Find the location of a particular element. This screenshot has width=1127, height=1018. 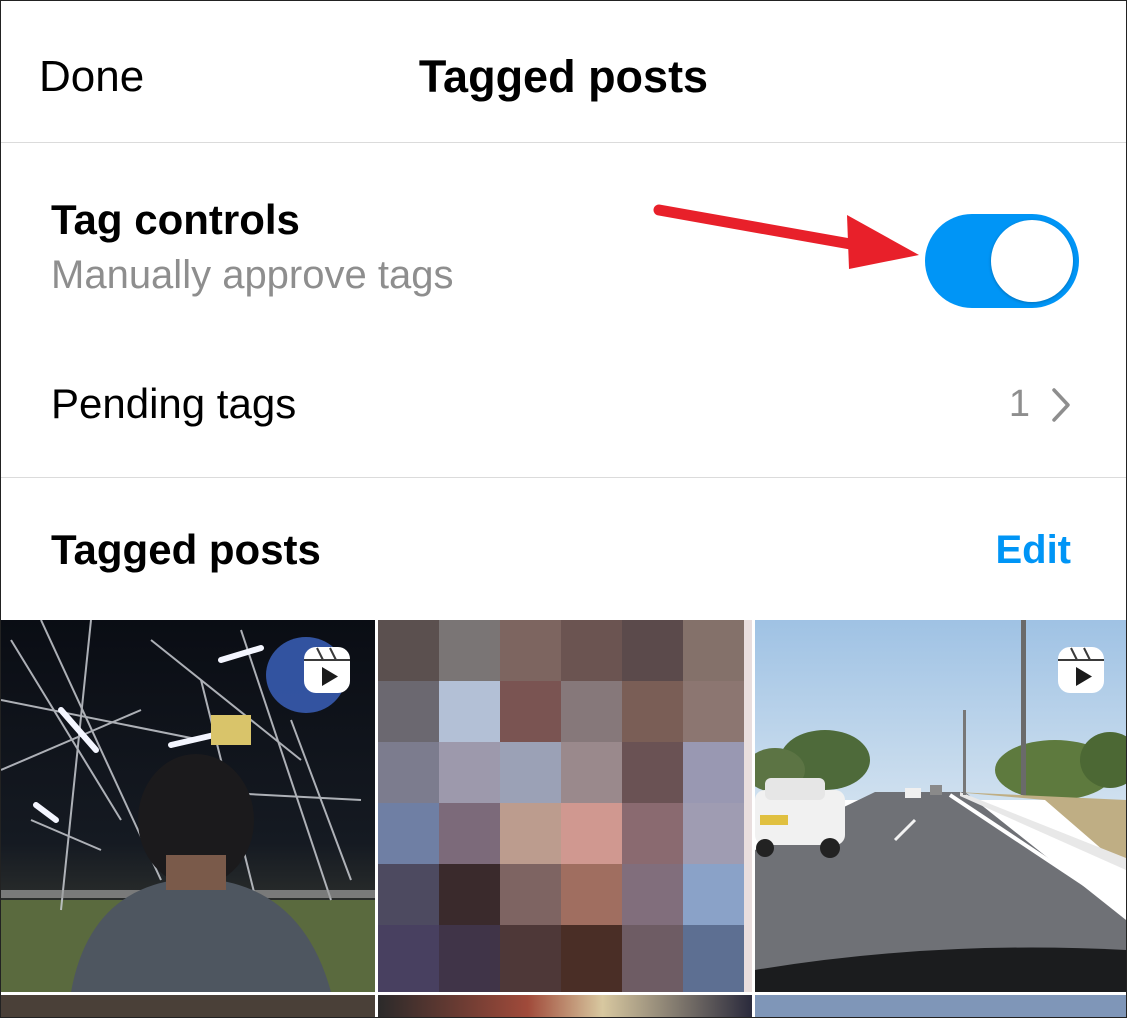

toggle-knob is located at coordinates (1032, 261).